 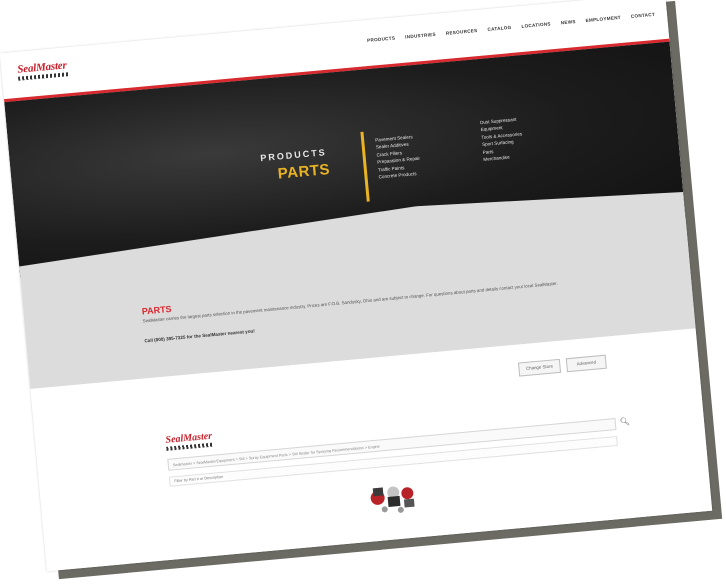 I want to click on product-image, so click(x=391, y=497).